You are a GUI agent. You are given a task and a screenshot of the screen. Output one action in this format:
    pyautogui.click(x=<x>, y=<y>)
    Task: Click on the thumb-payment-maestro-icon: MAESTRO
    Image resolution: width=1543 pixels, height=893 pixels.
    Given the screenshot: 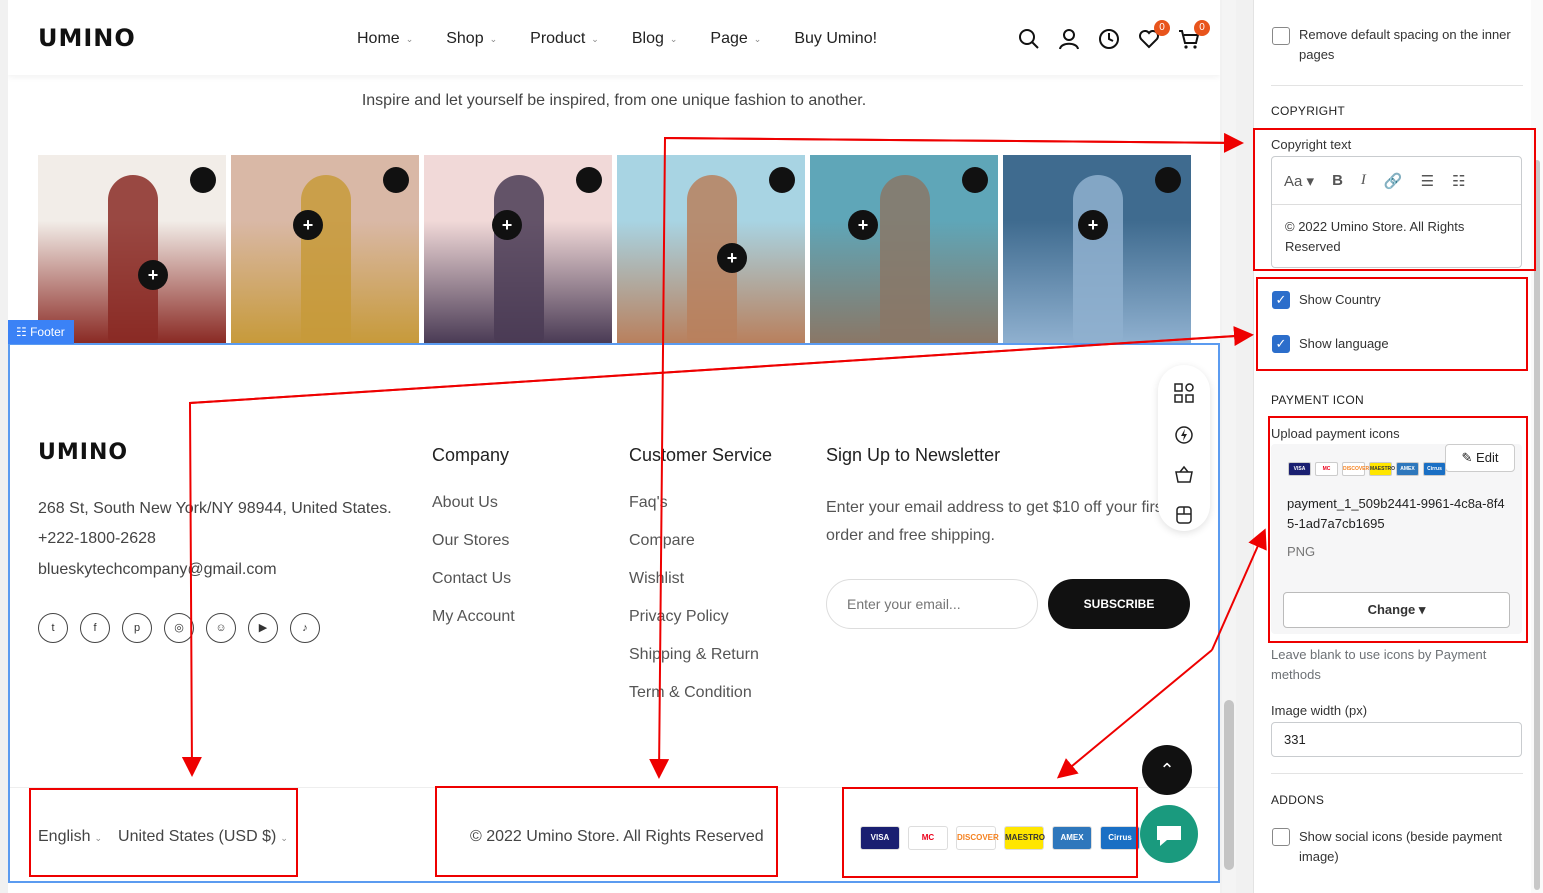 What is the action you would take?
    pyautogui.click(x=1382, y=469)
    